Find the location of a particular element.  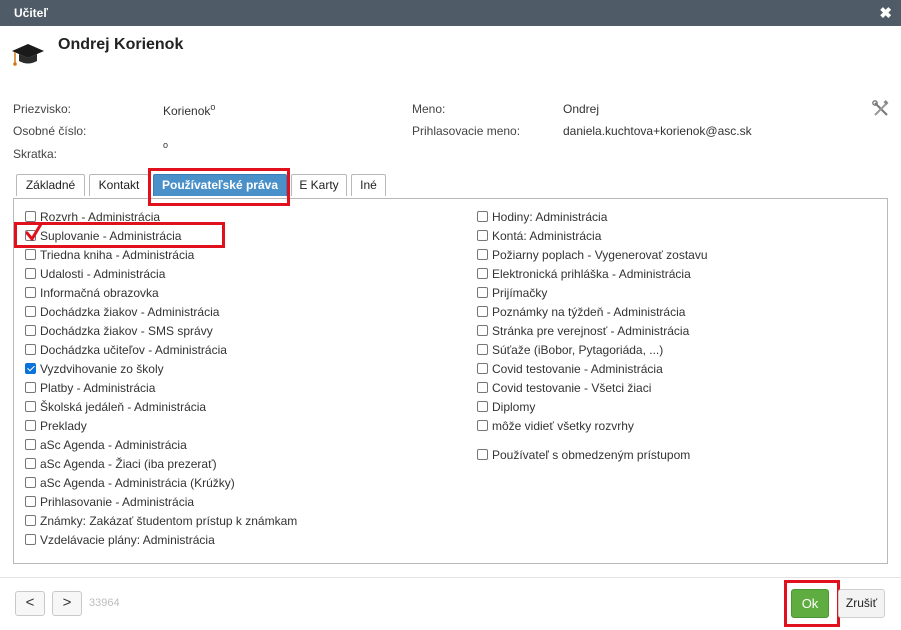

permission-item: Dochádzka učiteľov - Administrácia is located at coordinates (126, 349).